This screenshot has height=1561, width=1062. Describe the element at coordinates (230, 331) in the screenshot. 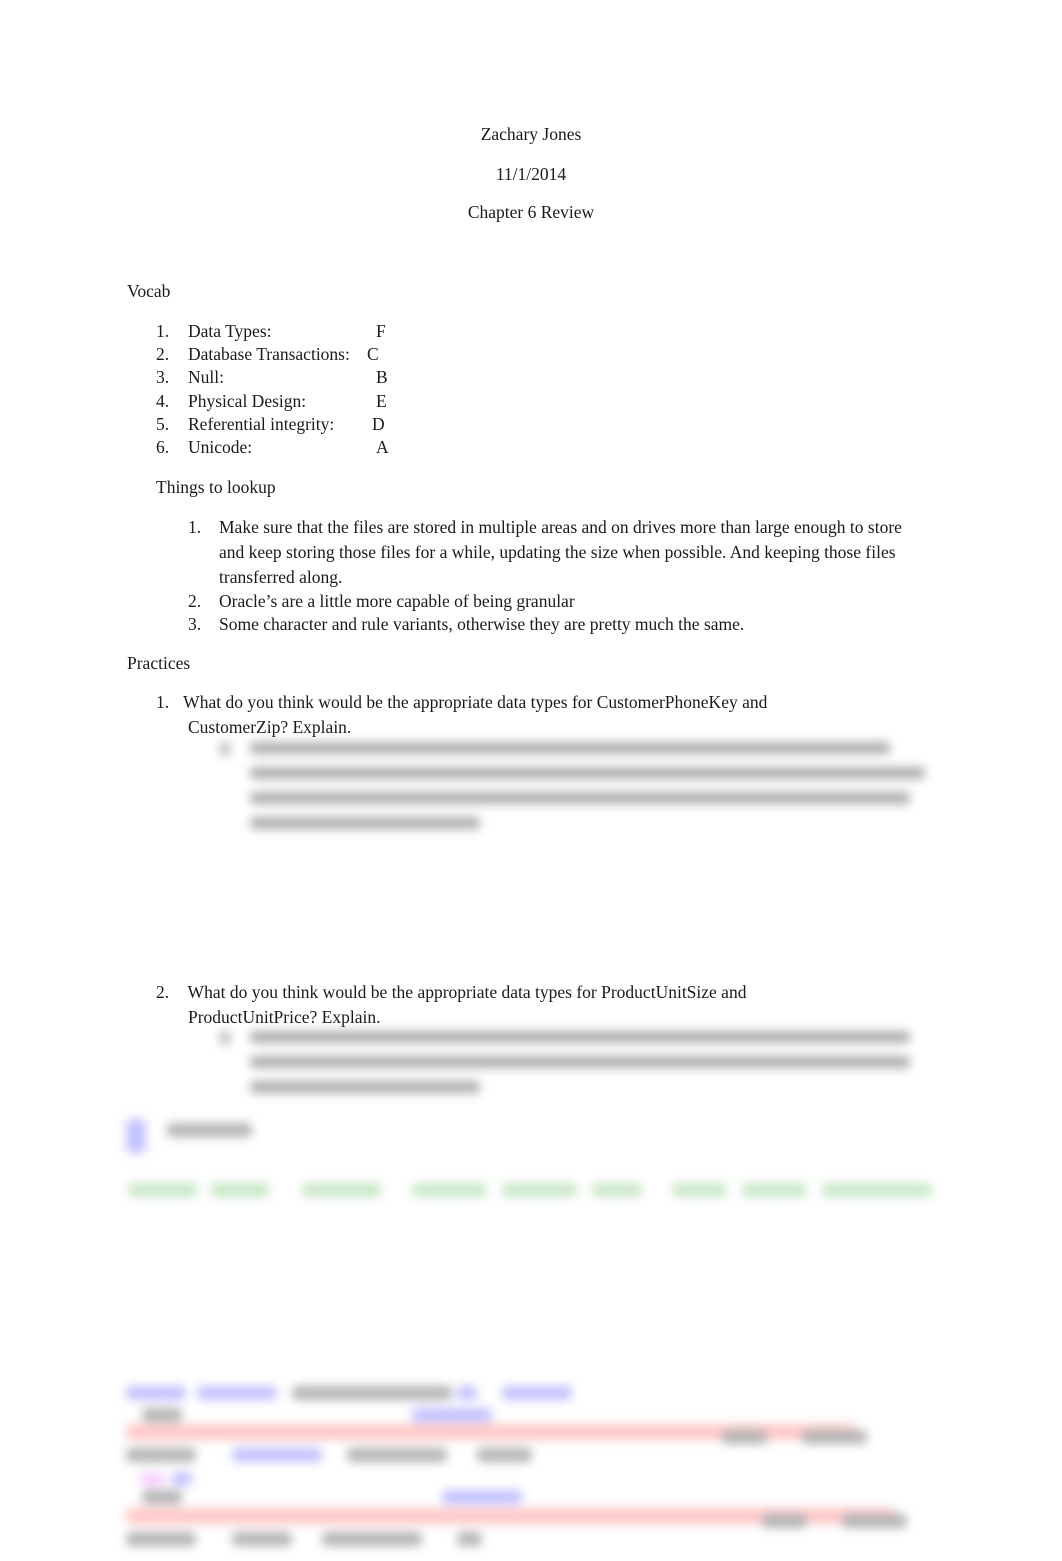

I see `vocab-term: Data Types:` at that location.